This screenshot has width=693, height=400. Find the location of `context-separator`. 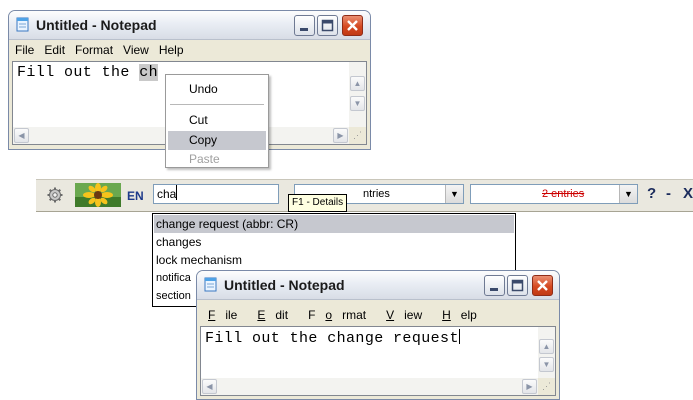

context-separator is located at coordinates (217, 104).